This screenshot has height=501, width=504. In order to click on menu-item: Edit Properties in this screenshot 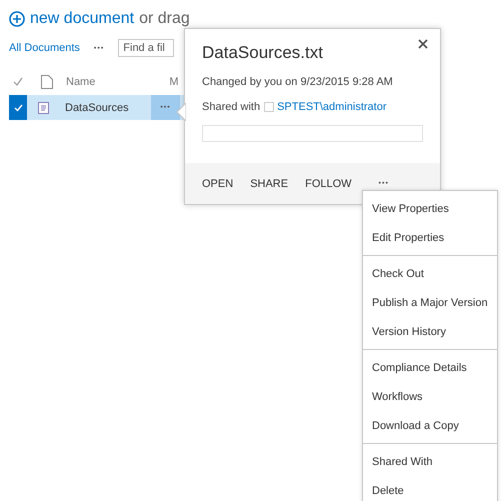, I will do `click(430, 237)`.